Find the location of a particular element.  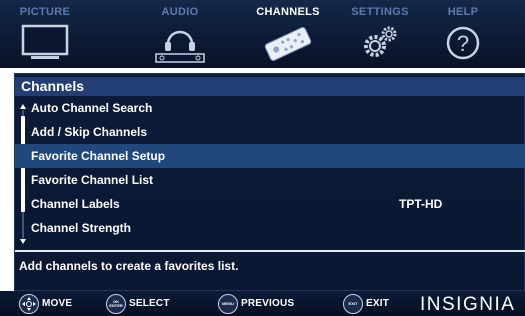

tab-label: AUDIO is located at coordinates (180, 12).